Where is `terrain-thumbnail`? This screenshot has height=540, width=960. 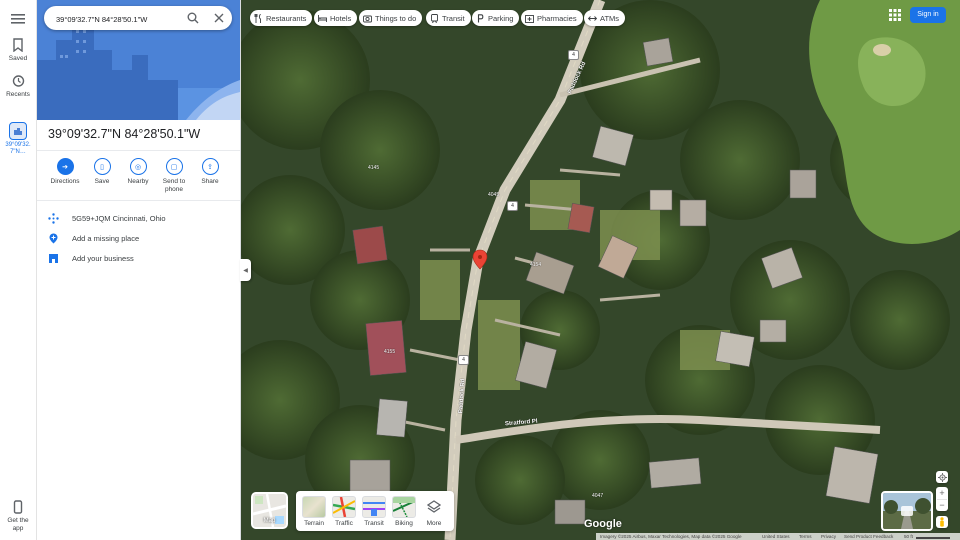
terrain-thumbnail is located at coordinates (314, 507).